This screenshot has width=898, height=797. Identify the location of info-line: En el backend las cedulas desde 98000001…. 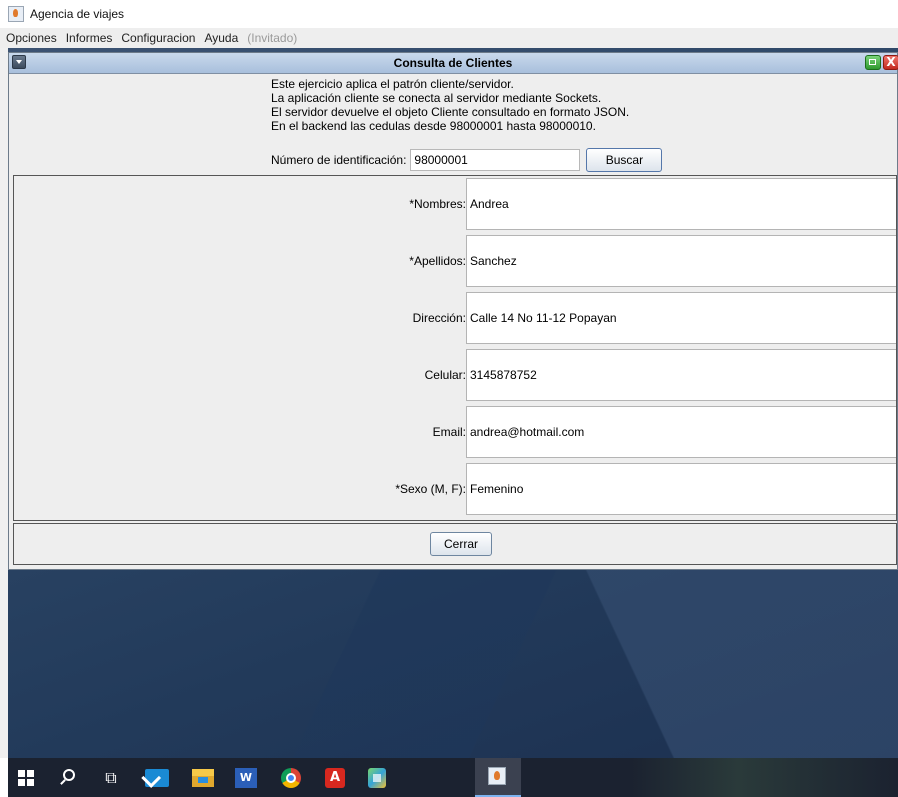
(433, 126).